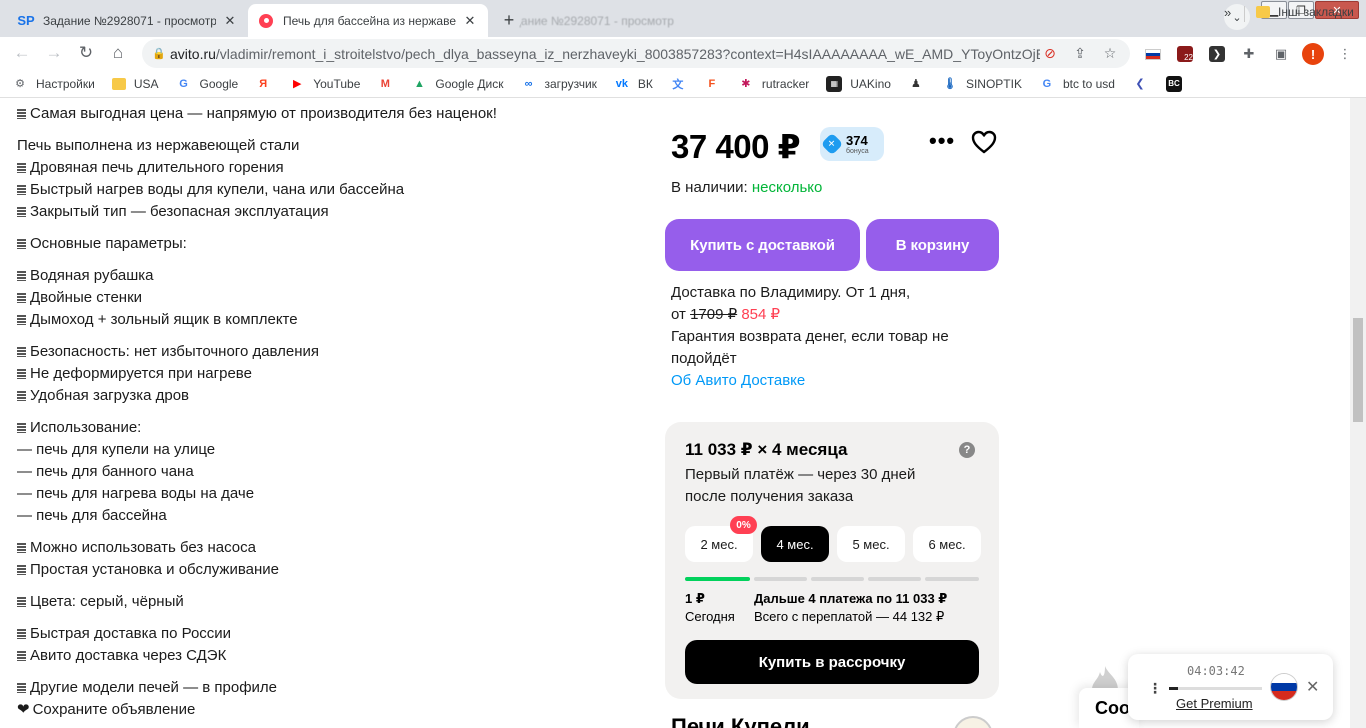 The height and width of the screenshot is (728, 1366). Describe the element at coordinates (509, 20) in the screenshot. I see `new-tab-plus-icon: +` at that location.